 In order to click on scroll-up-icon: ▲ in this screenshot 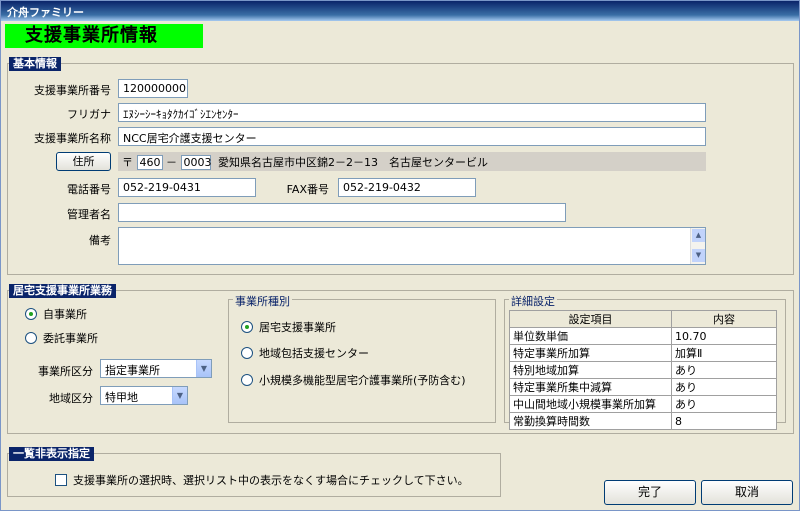, I will do `click(698, 235)`.